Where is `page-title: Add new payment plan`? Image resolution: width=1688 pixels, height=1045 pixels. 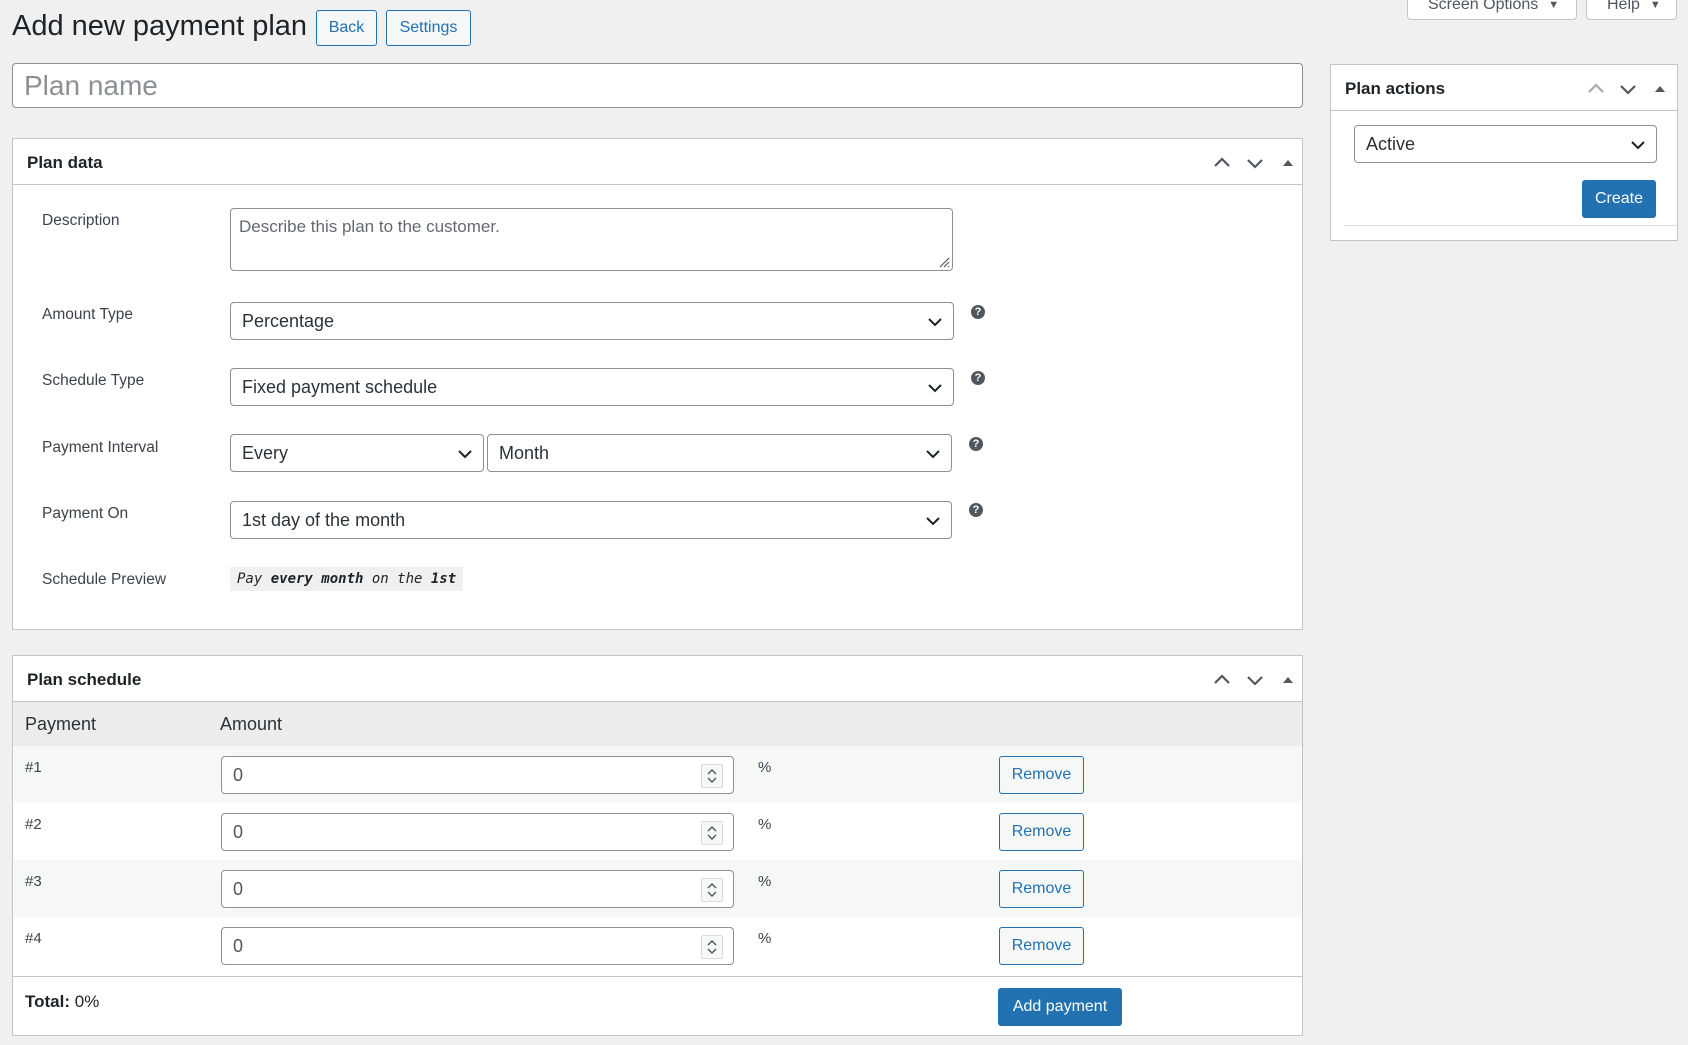
page-title: Add new payment plan is located at coordinates (160, 26).